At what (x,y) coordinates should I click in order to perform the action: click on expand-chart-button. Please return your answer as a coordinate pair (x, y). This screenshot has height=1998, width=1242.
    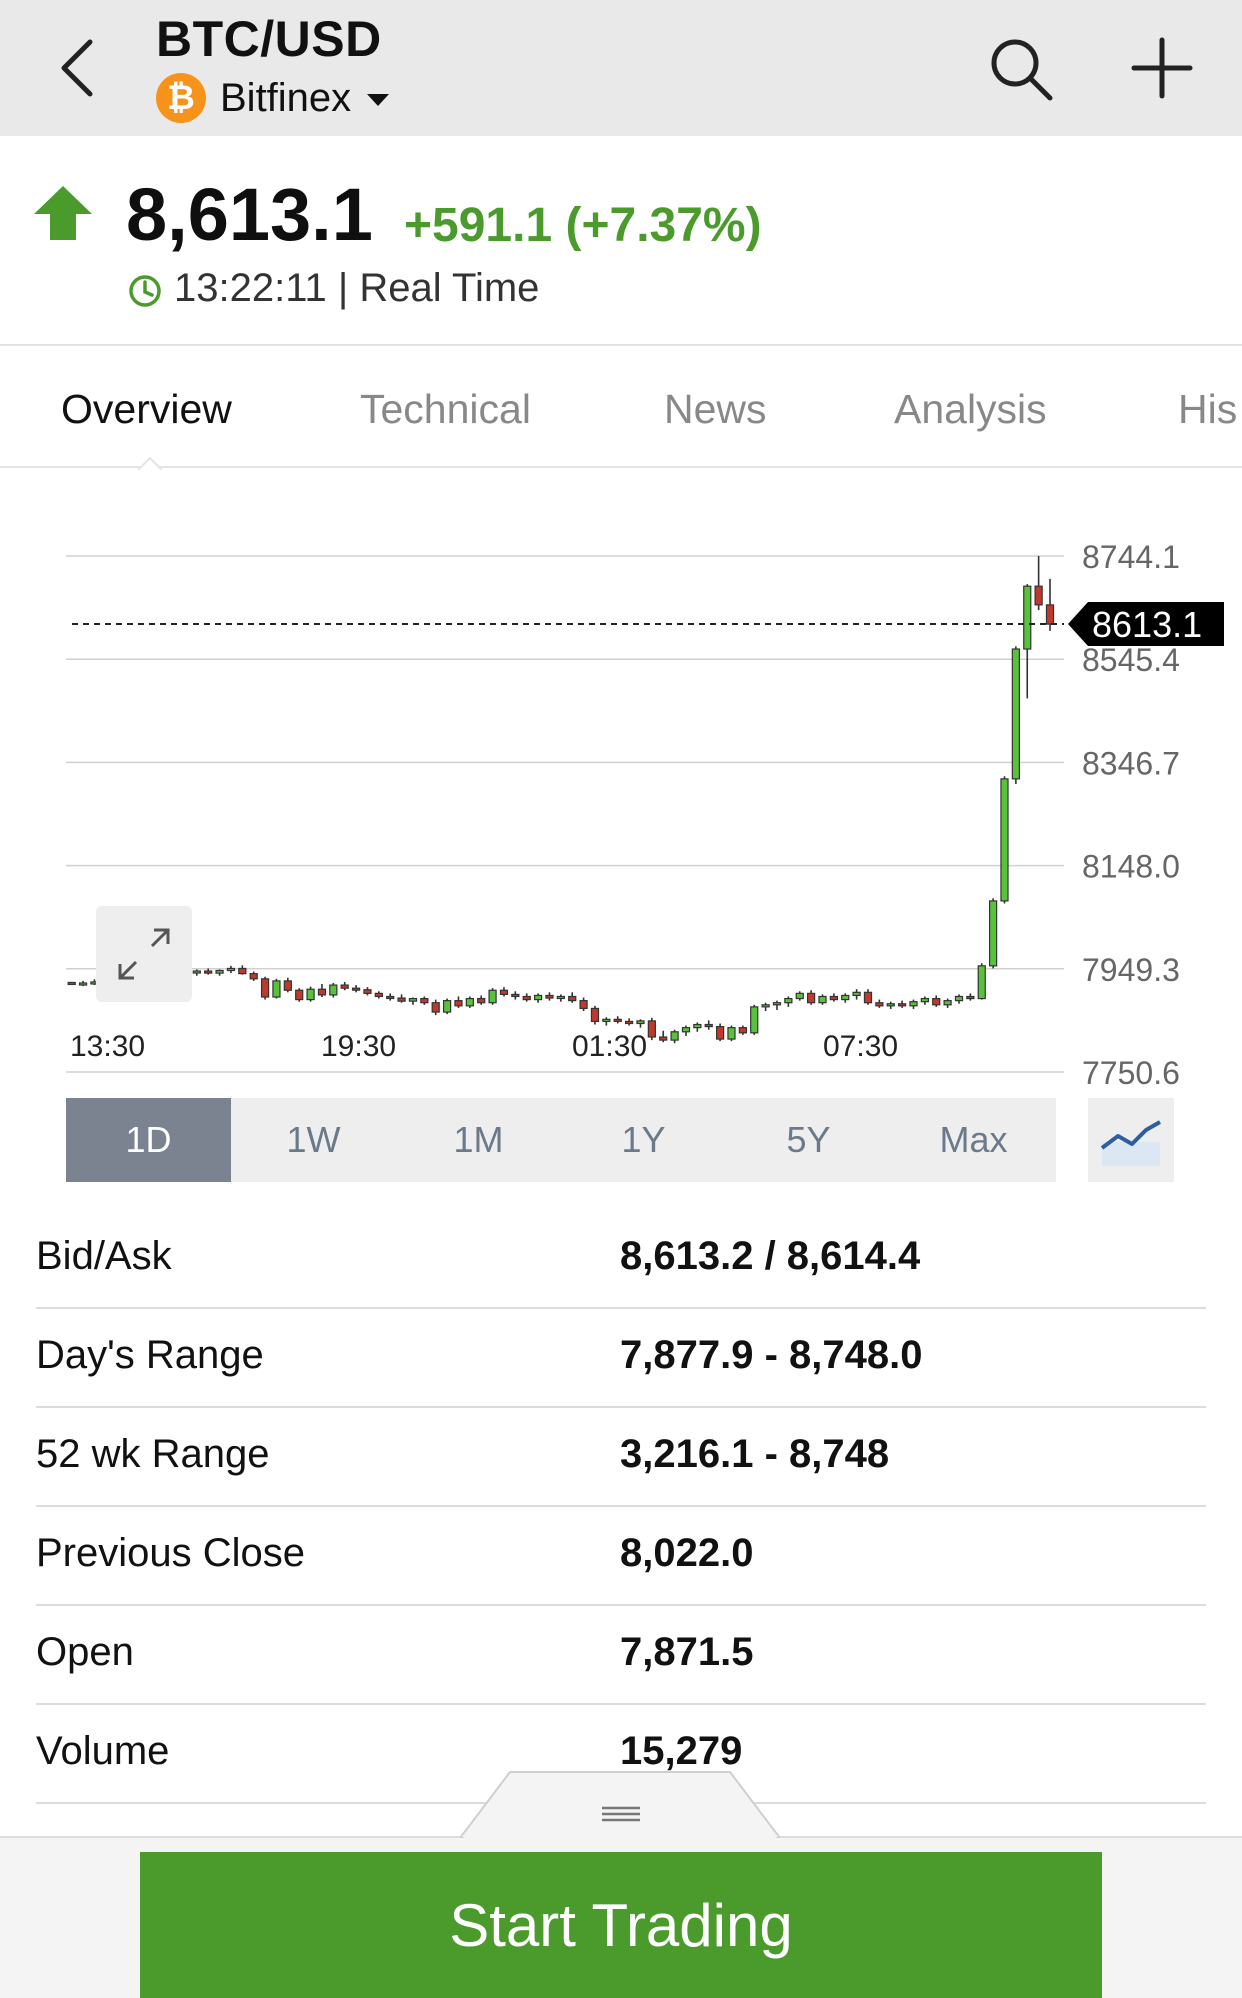
    Looking at the image, I should click on (144, 954).